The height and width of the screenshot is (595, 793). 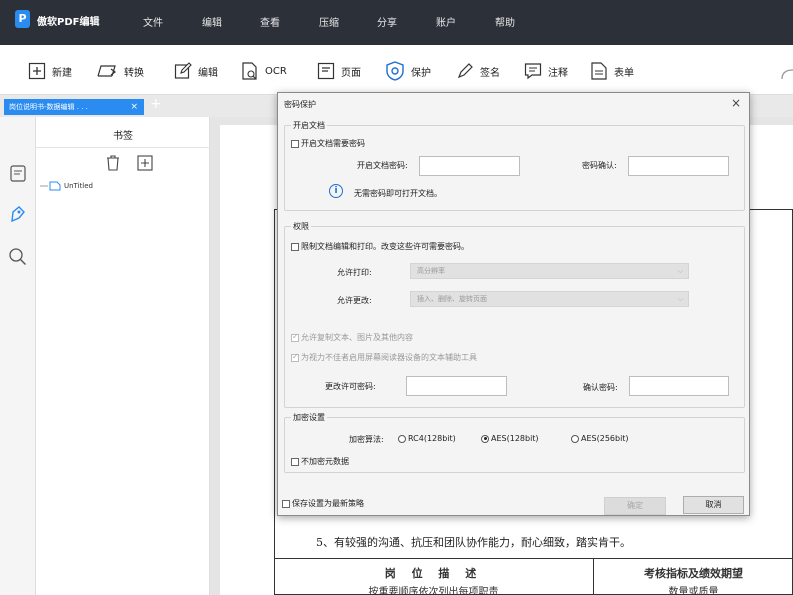 What do you see at coordinates (196, 71) in the screenshot?
I see `edit-button: 编辑` at bounding box center [196, 71].